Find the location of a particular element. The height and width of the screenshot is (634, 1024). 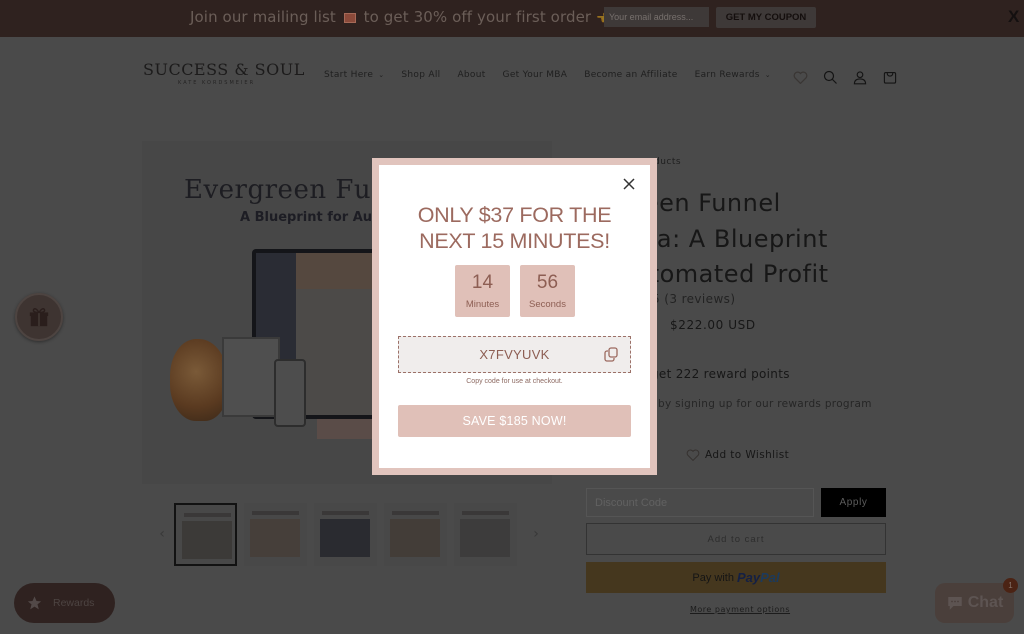

paypal-button: Pay with PayPal is located at coordinates (736, 577).